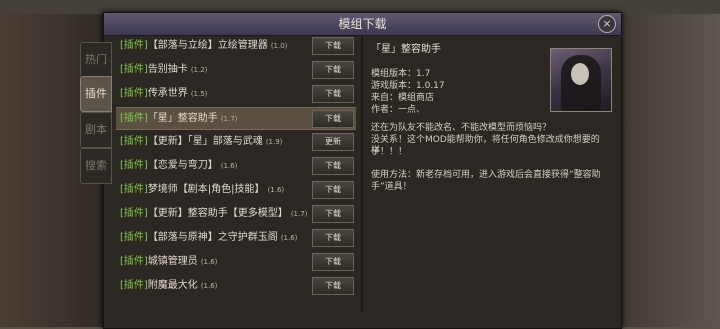 Image resolution: width=720 pixels, height=329 pixels. Describe the element at coordinates (182, 118) in the screenshot. I see `mod-name: 「星」整容助手` at that location.